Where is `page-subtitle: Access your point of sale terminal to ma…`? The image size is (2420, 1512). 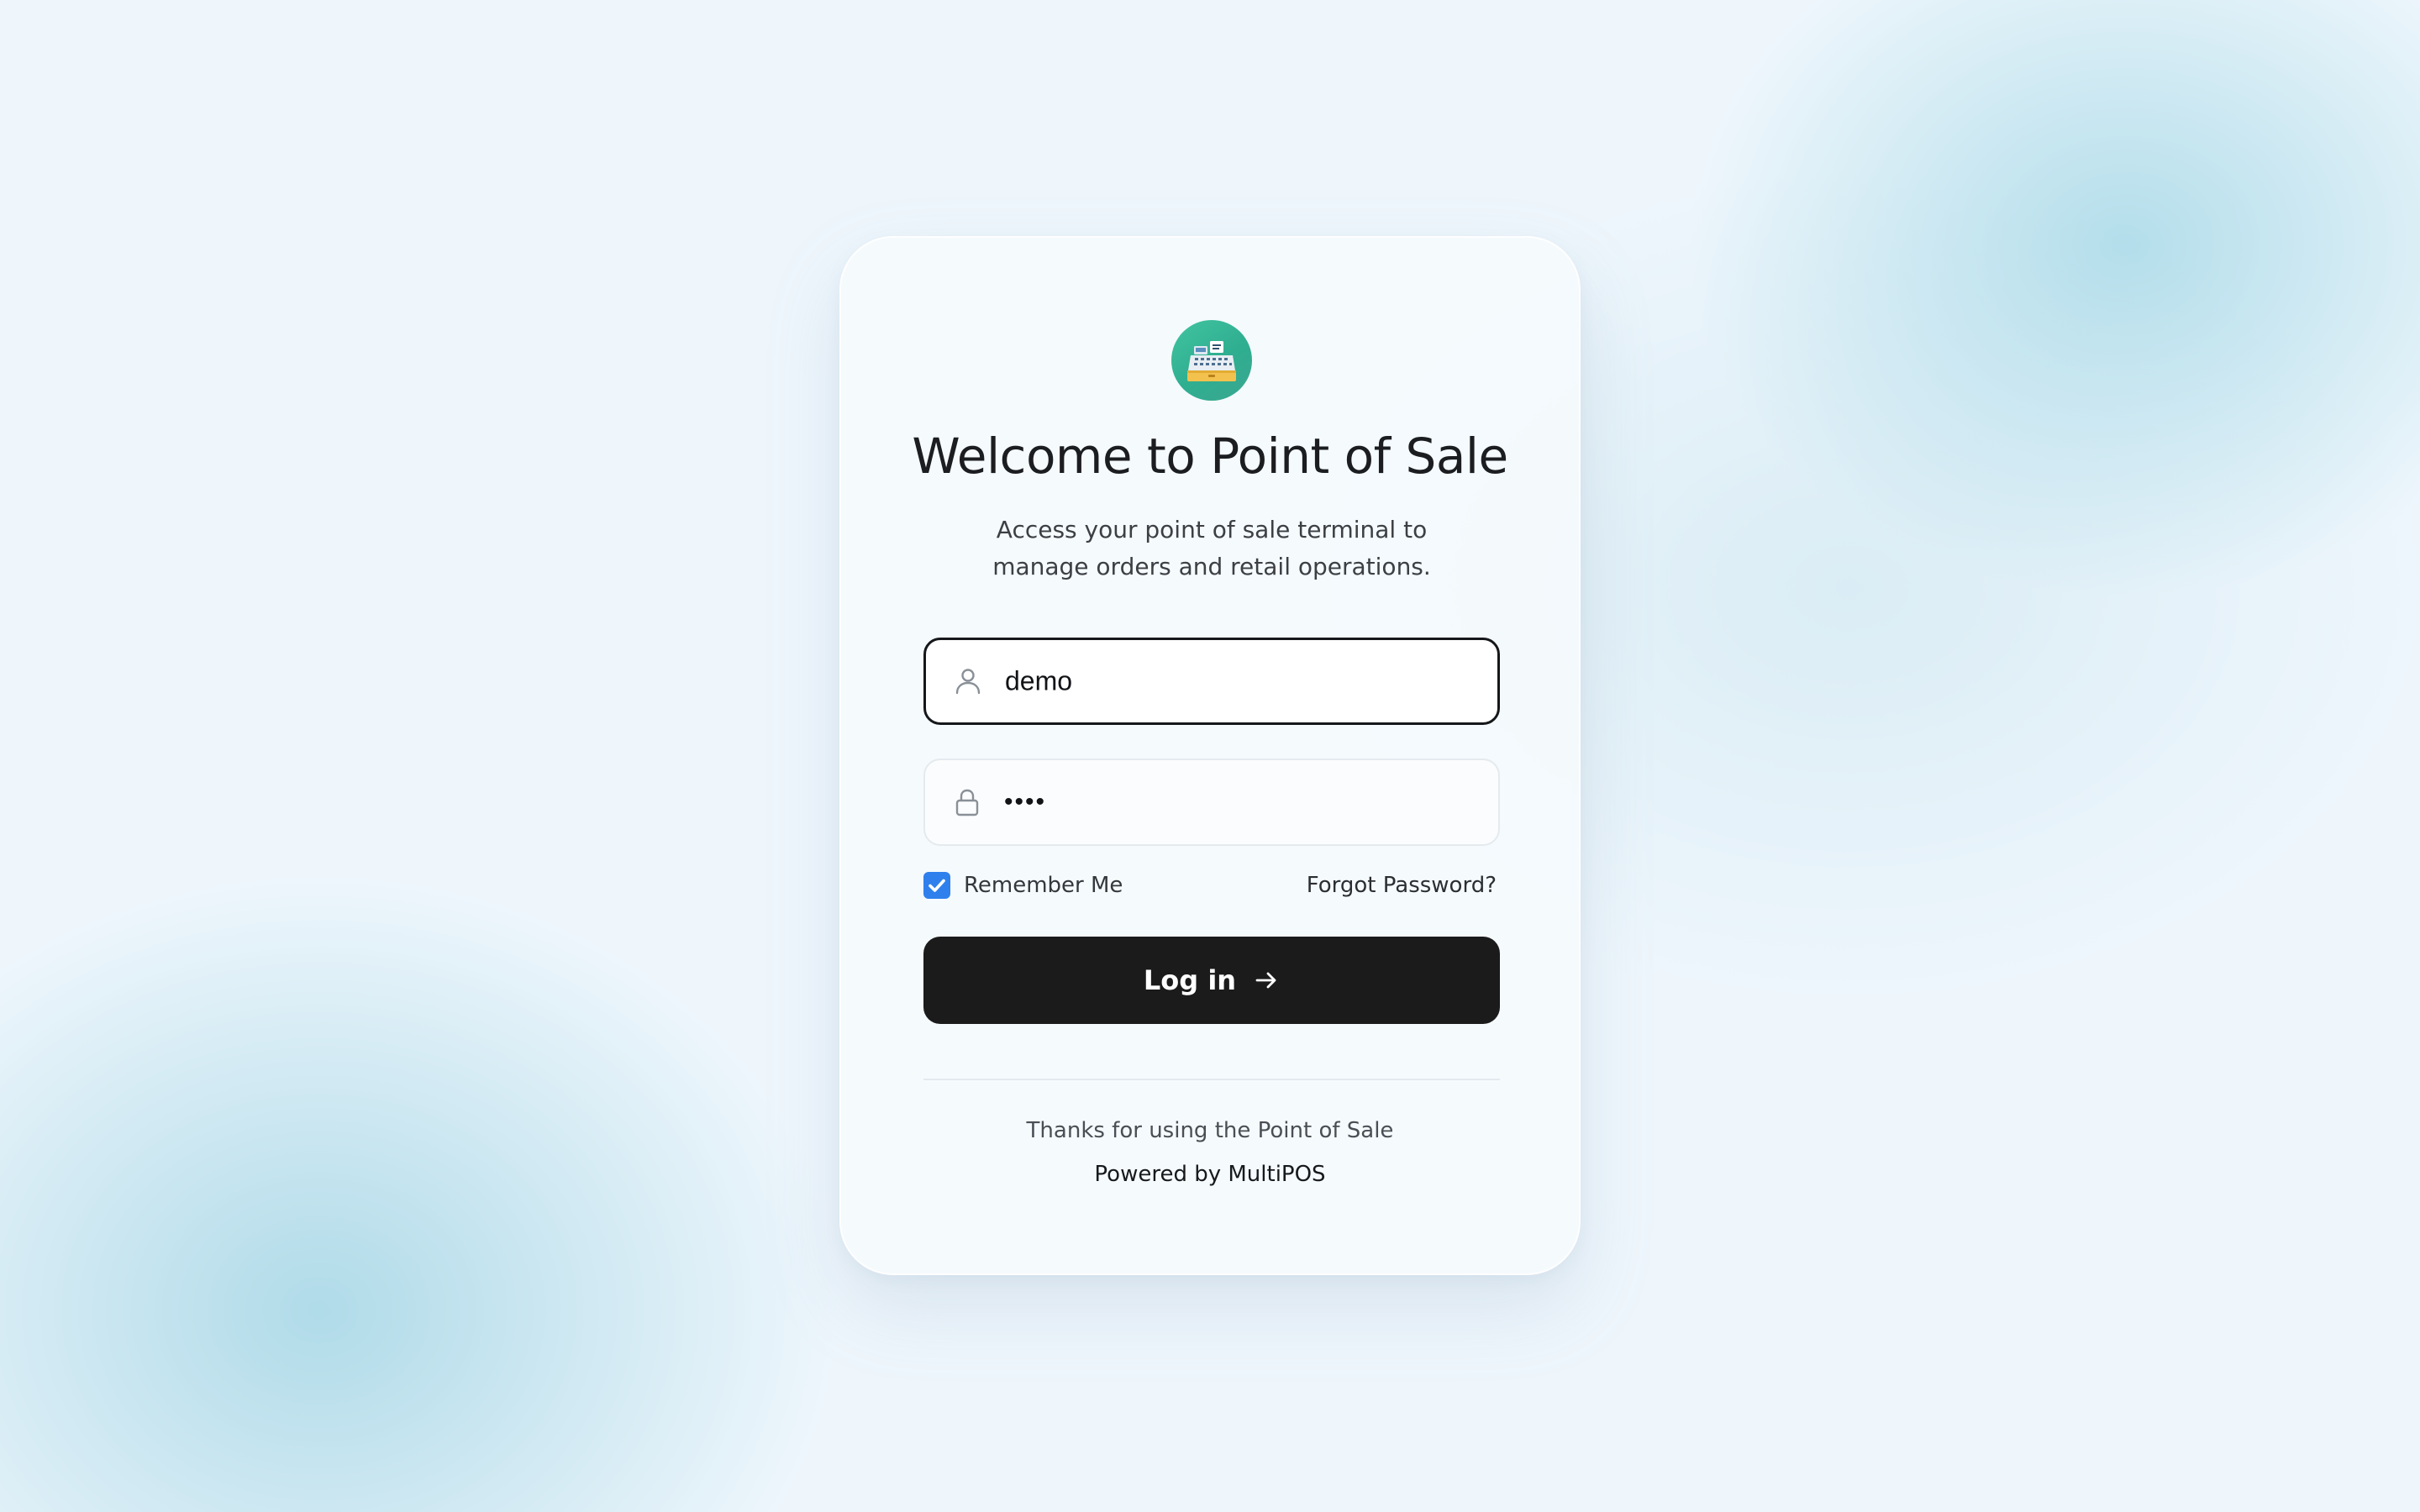
page-subtitle: Access your point of sale terminal to ma… is located at coordinates (1211, 548).